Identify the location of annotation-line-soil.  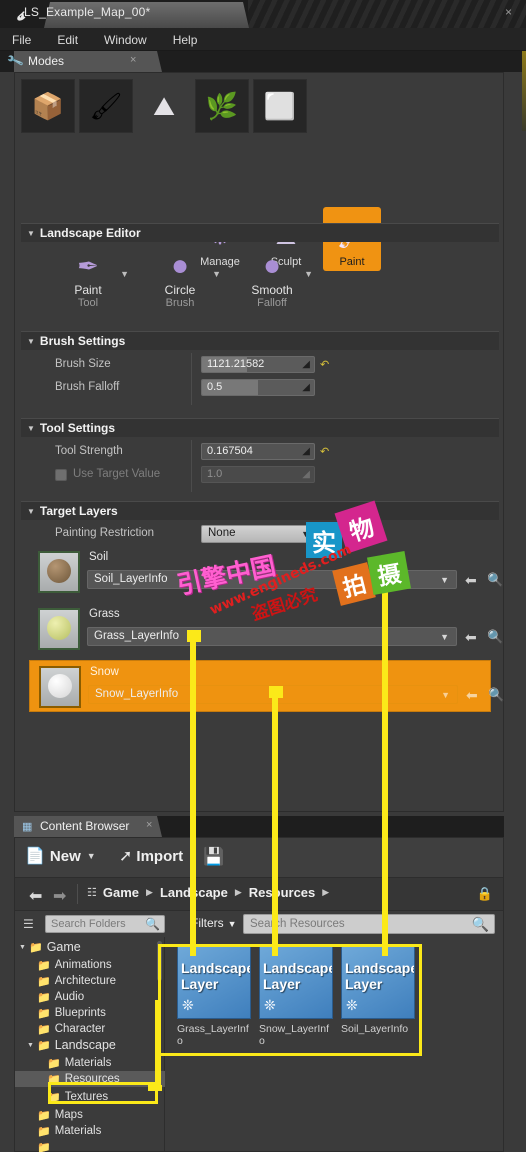
(385, 768).